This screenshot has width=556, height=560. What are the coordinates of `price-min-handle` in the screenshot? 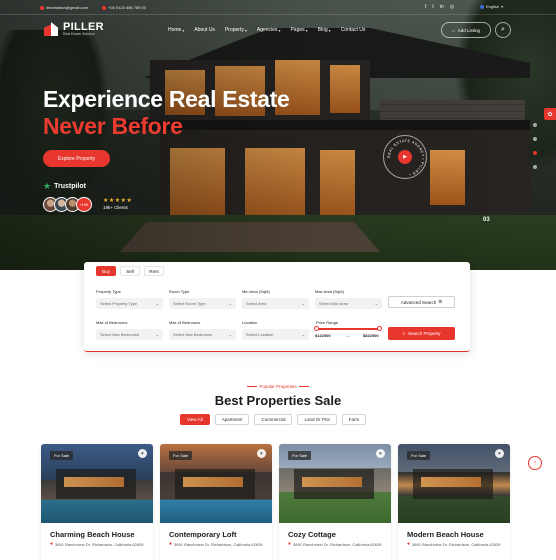 It's located at (316, 328).